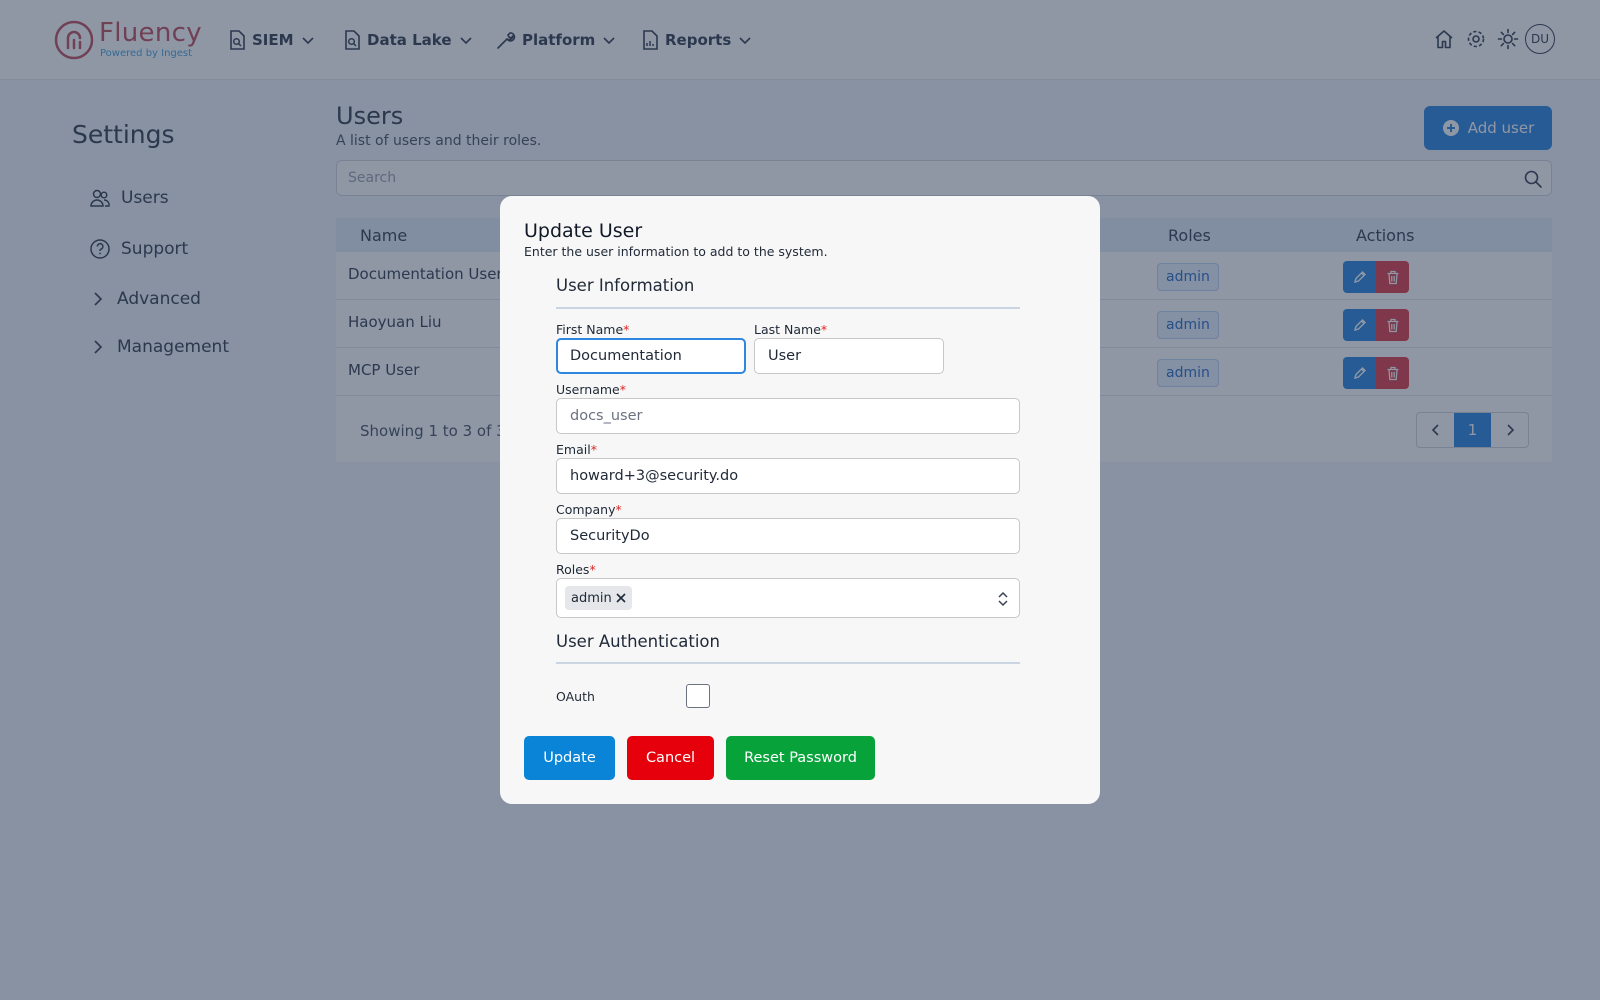 This screenshot has height=1000, width=1600. Describe the element at coordinates (586, 509) in the screenshot. I see `company-label-text: Company` at that location.